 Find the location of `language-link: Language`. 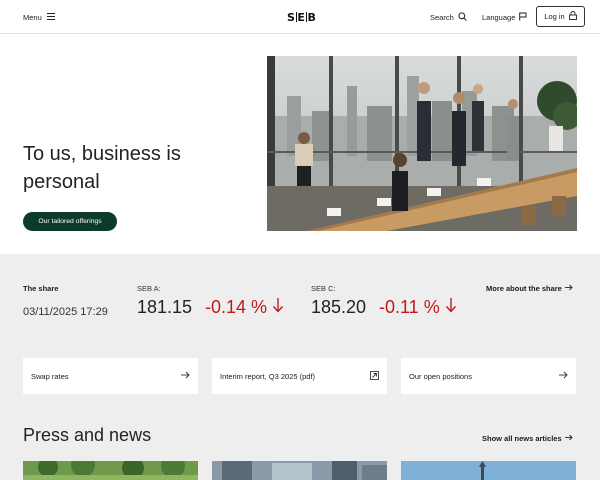

language-link: Language is located at coordinates (504, 17).